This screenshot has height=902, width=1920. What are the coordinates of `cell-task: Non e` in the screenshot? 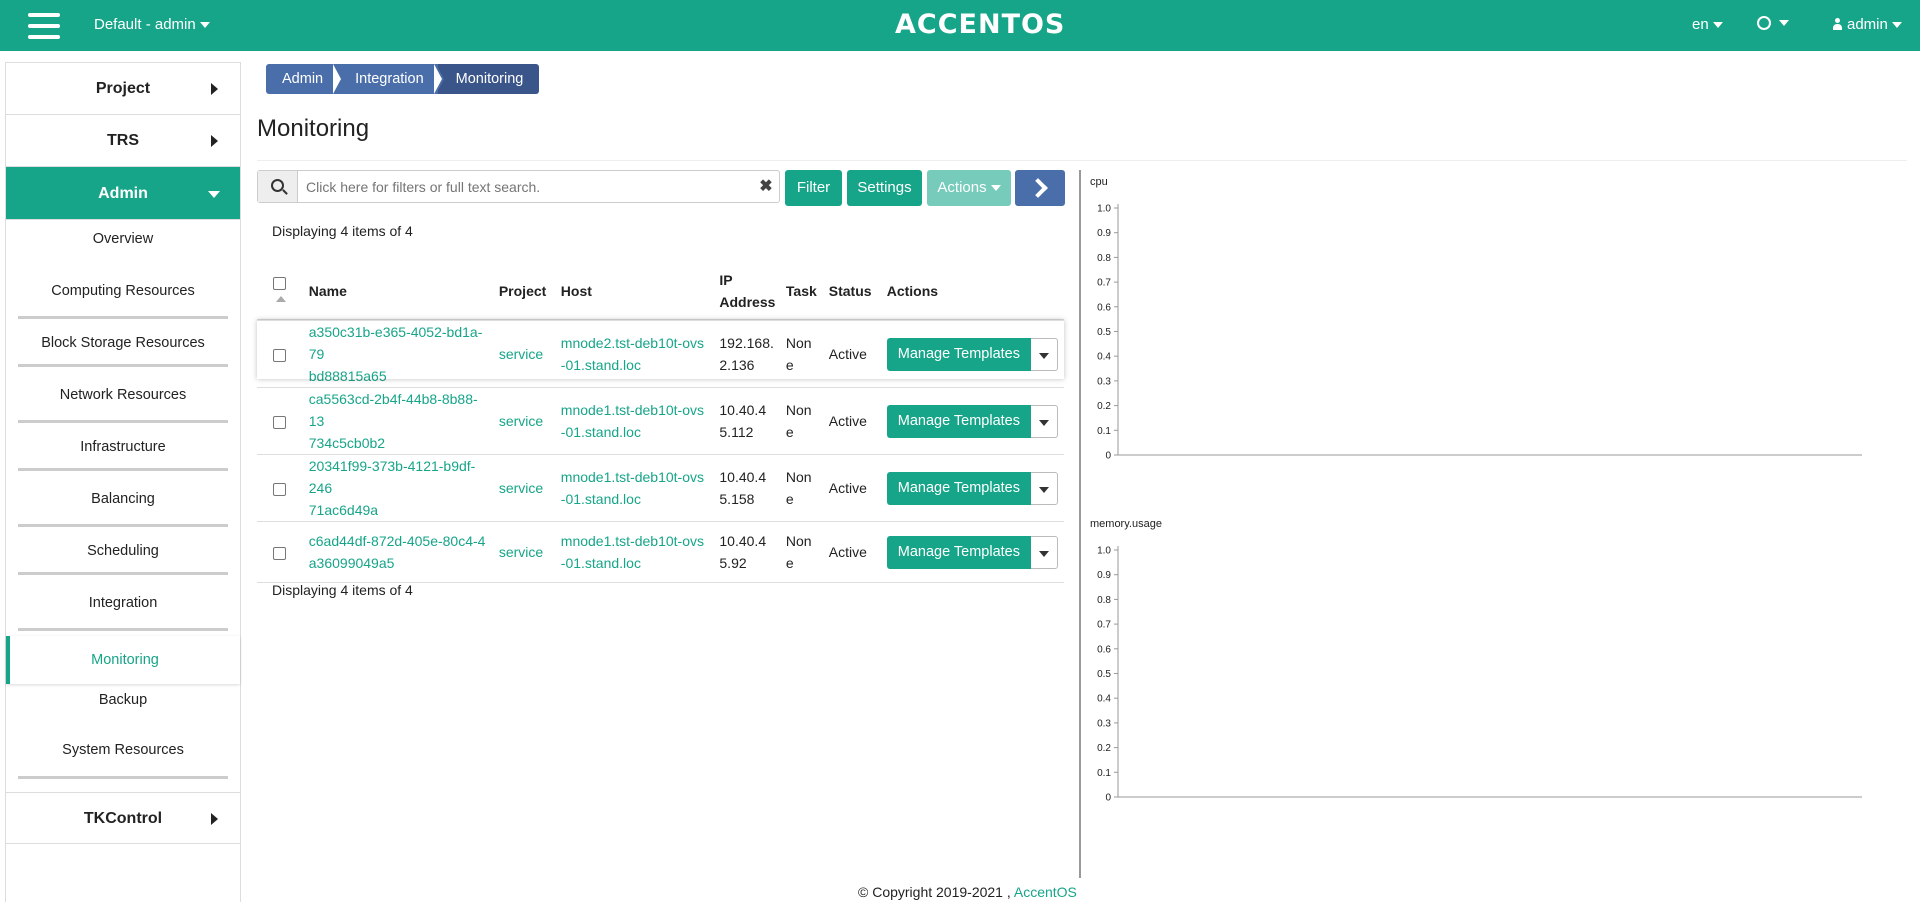 It's located at (801, 354).